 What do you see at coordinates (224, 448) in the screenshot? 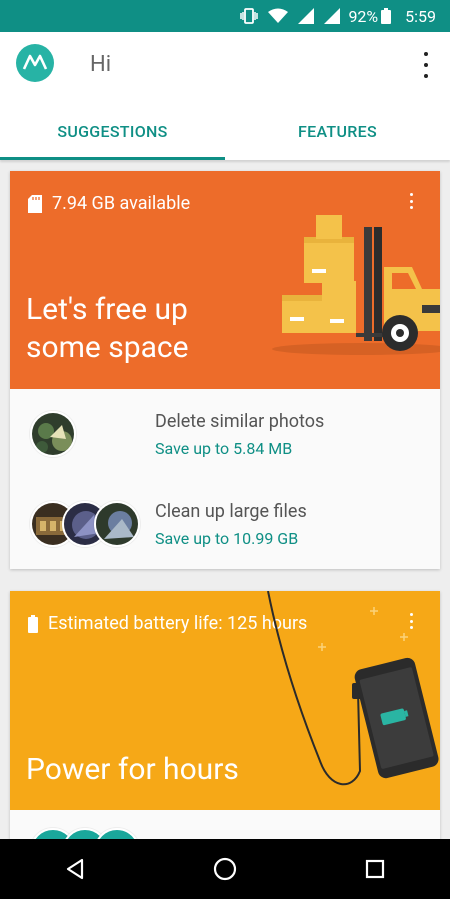
I see `item-subtitle: Save up to 5.84 MB` at bounding box center [224, 448].